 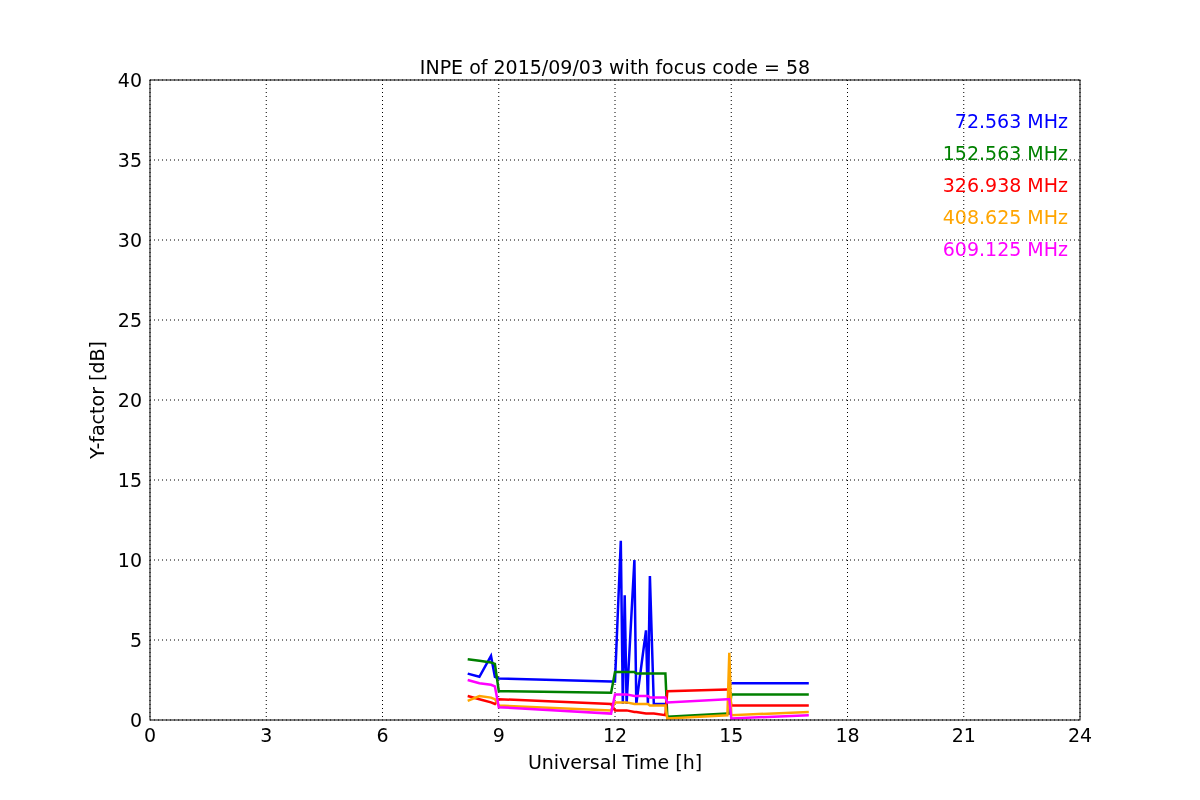 What do you see at coordinates (1080, 735) in the screenshot?
I see `x-tick-label: 24` at bounding box center [1080, 735].